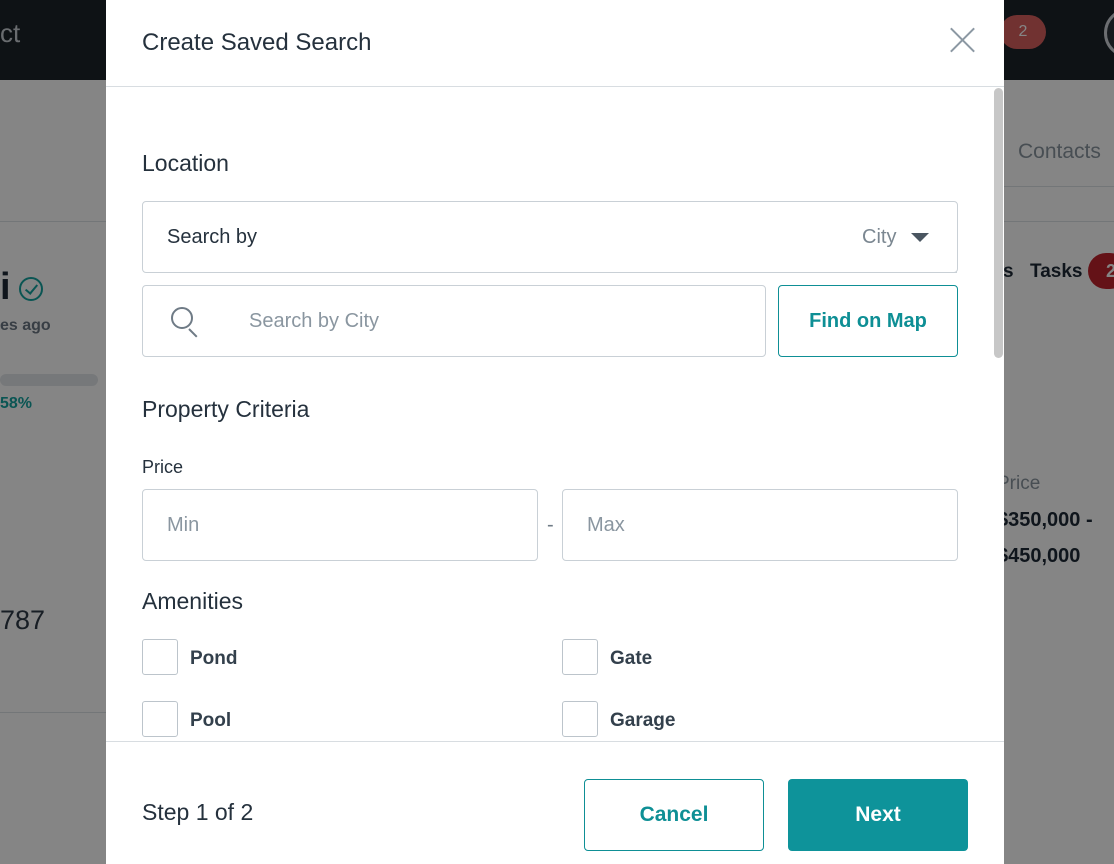 Image resolution: width=1114 pixels, height=864 pixels. What do you see at coordinates (160, 657) in the screenshot?
I see `amenity-pond-checkbox` at bounding box center [160, 657].